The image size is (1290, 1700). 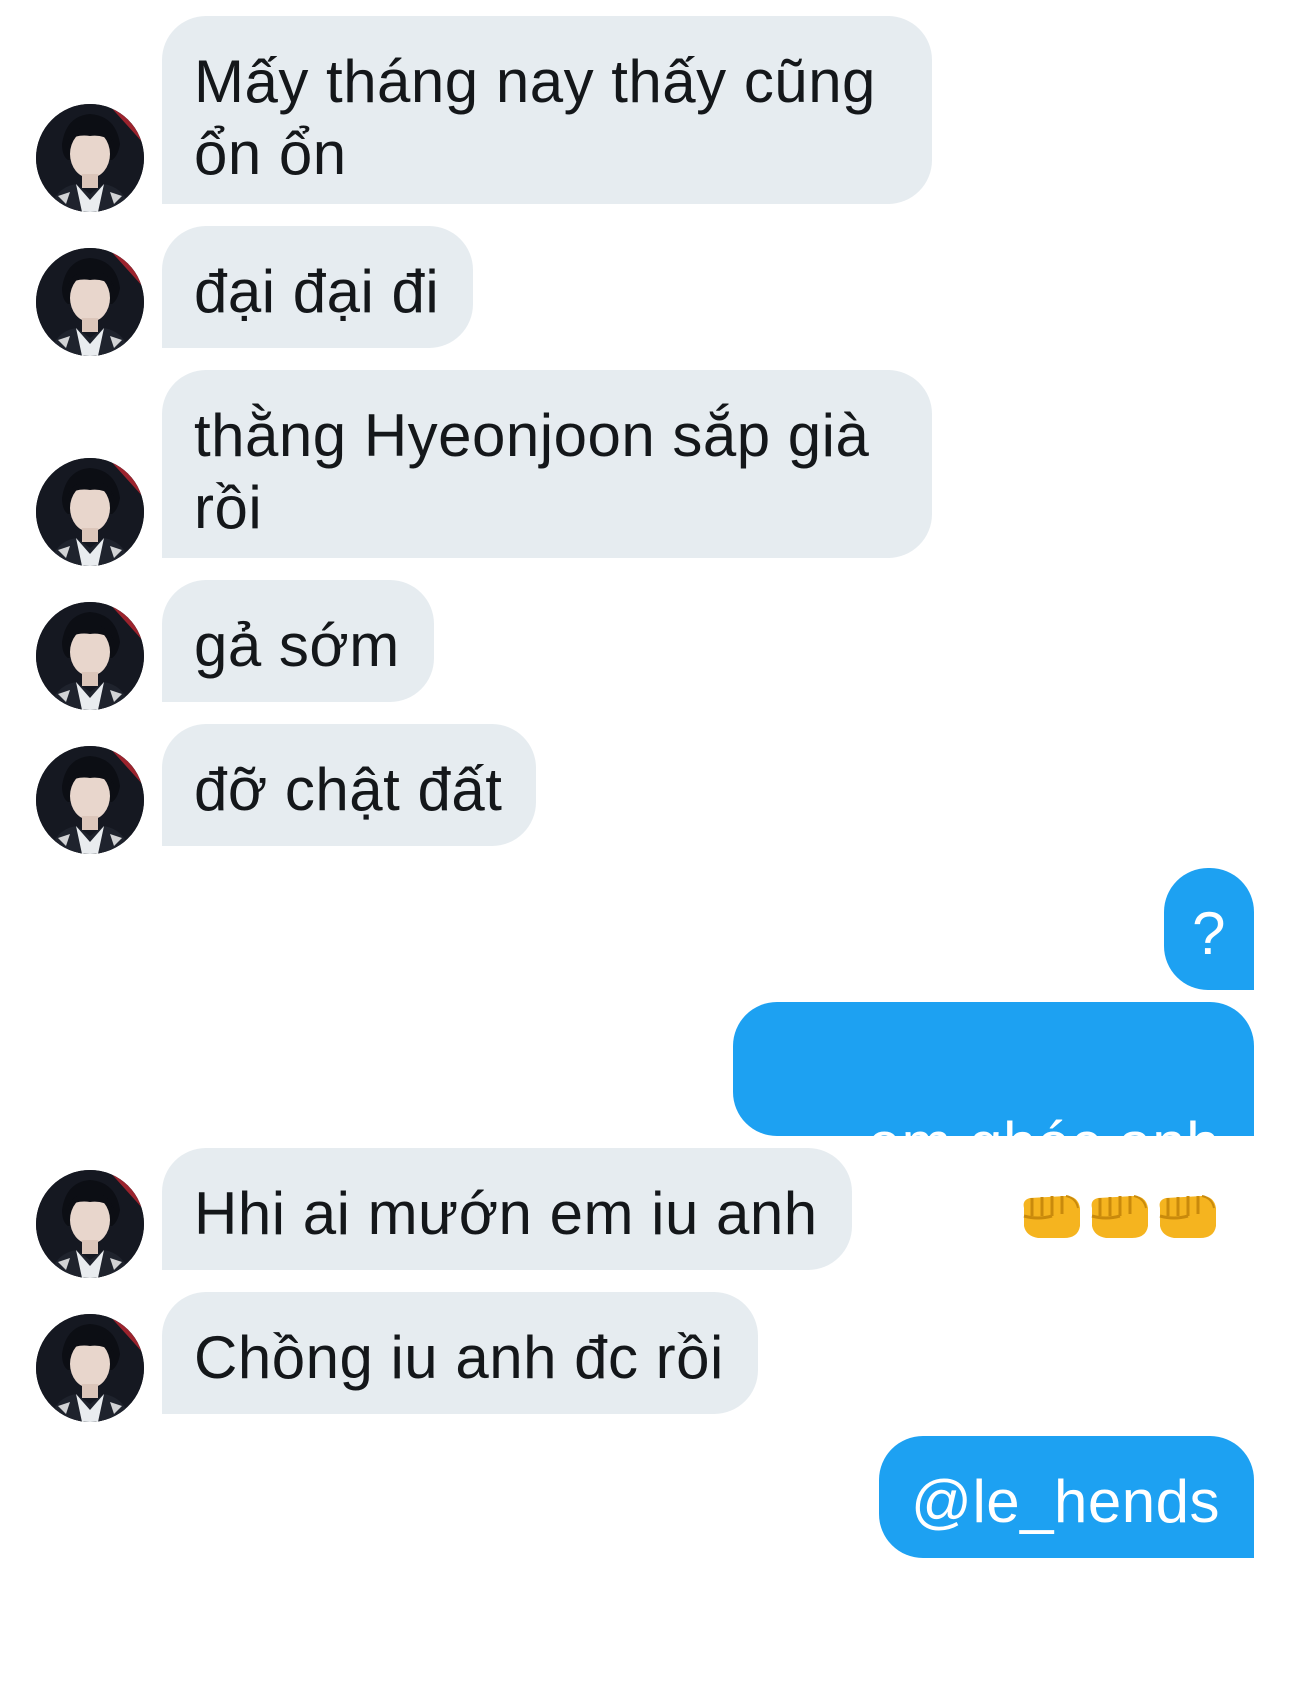 I want to click on message-row-incoming: Mấy tháng nay thấy cũng ổn ổn, so click(x=645, y=114).